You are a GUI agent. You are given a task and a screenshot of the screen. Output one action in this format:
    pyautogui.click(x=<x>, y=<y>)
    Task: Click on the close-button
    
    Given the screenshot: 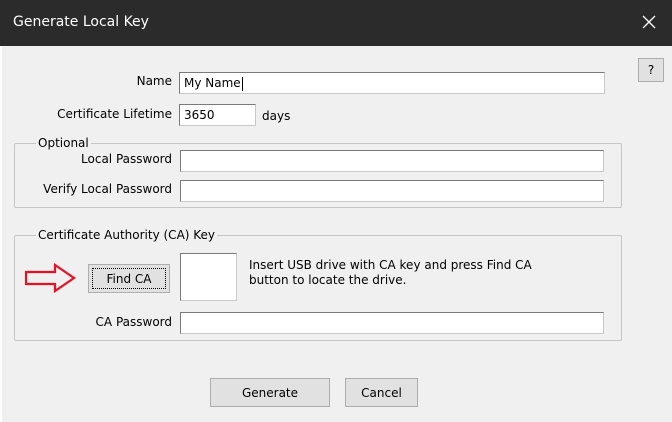 What is the action you would take?
    pyautogui.click(x=649, y=23)
    